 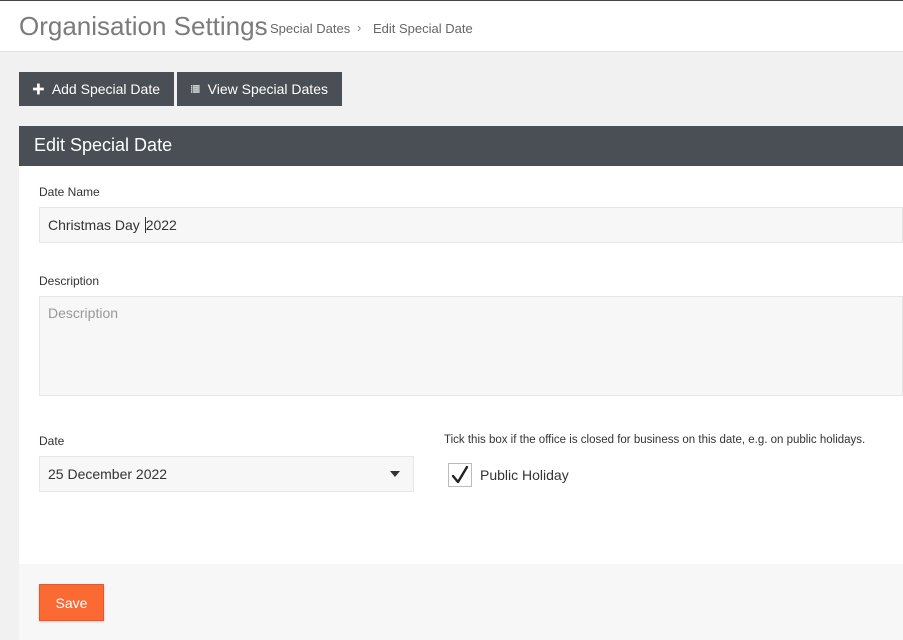 I want to click on list-icon, so click(x=195, y=89).